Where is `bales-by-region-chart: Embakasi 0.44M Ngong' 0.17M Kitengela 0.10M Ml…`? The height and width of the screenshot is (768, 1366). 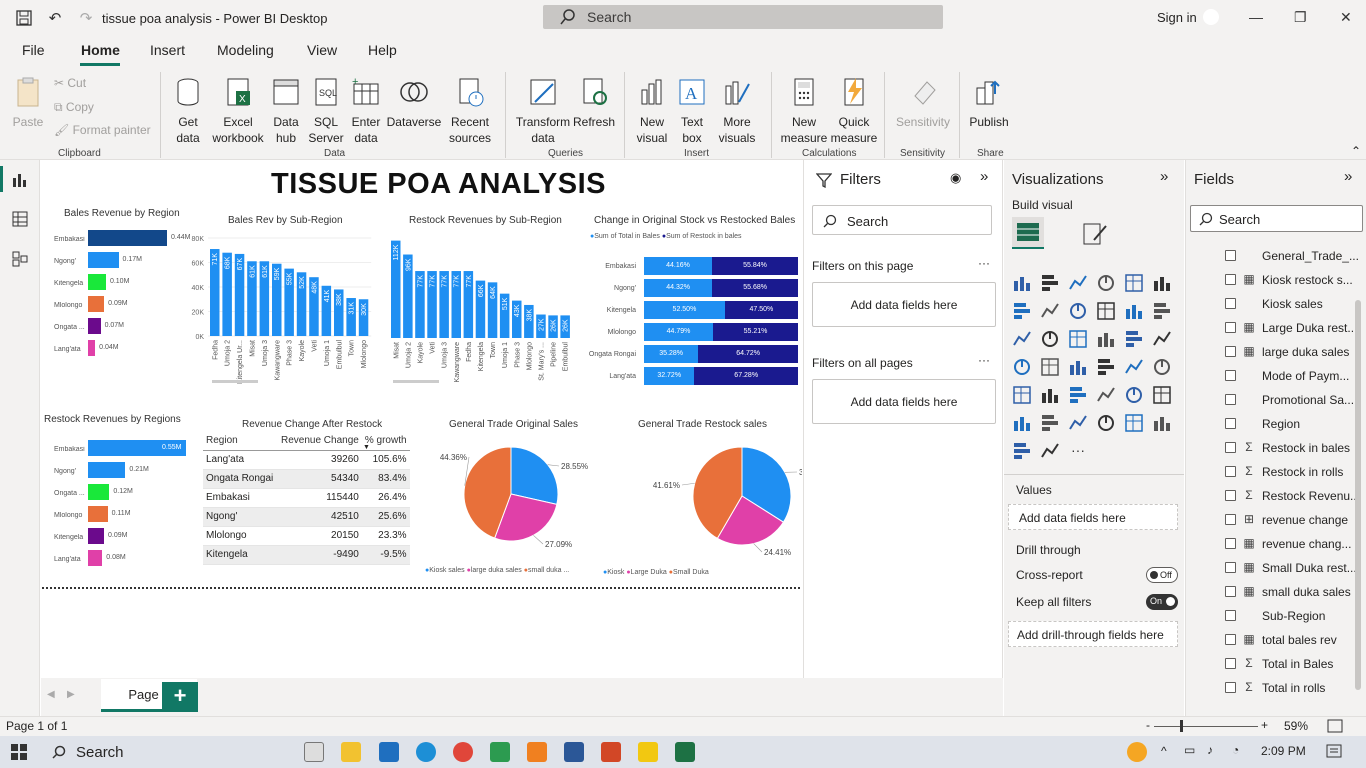
bales-by-region-chart: Embakasi 0.44M Ngong' 0.17M Kitengela 0.10M Ml… is located at coordinates (116, 300).